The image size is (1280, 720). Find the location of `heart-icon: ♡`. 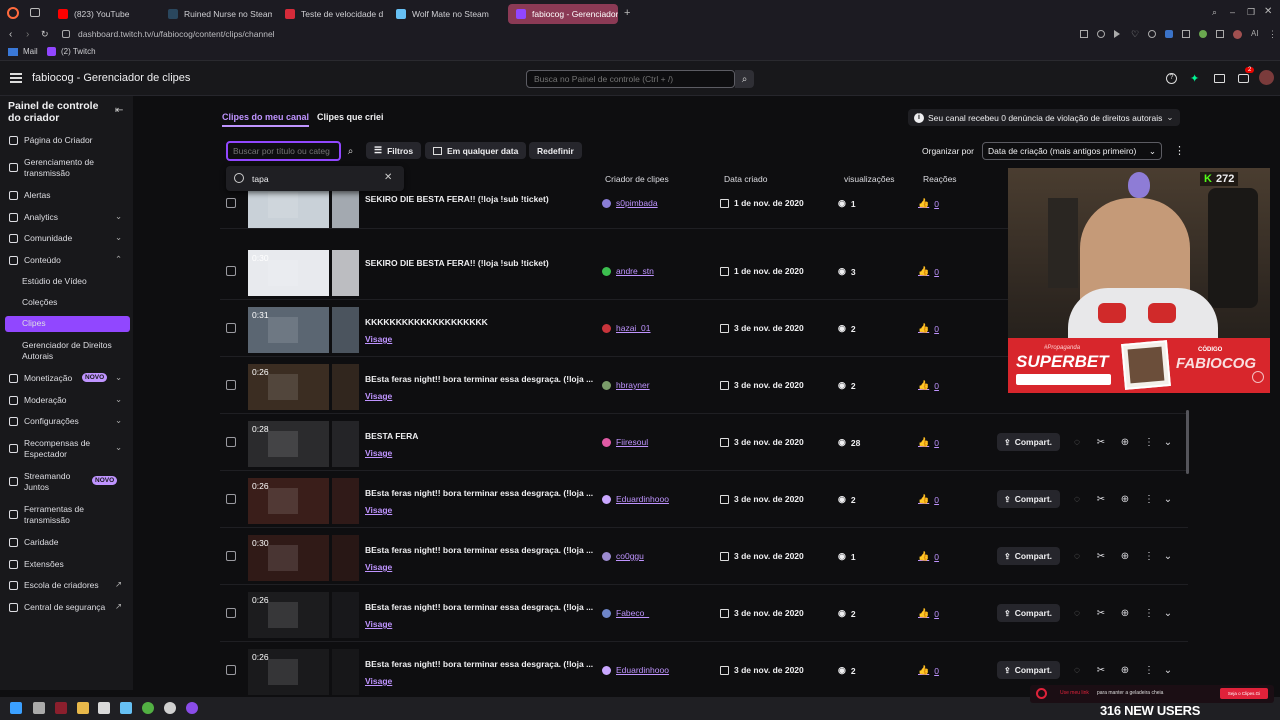

heart-icon: ♡ is located at coordinates (1135, 34).